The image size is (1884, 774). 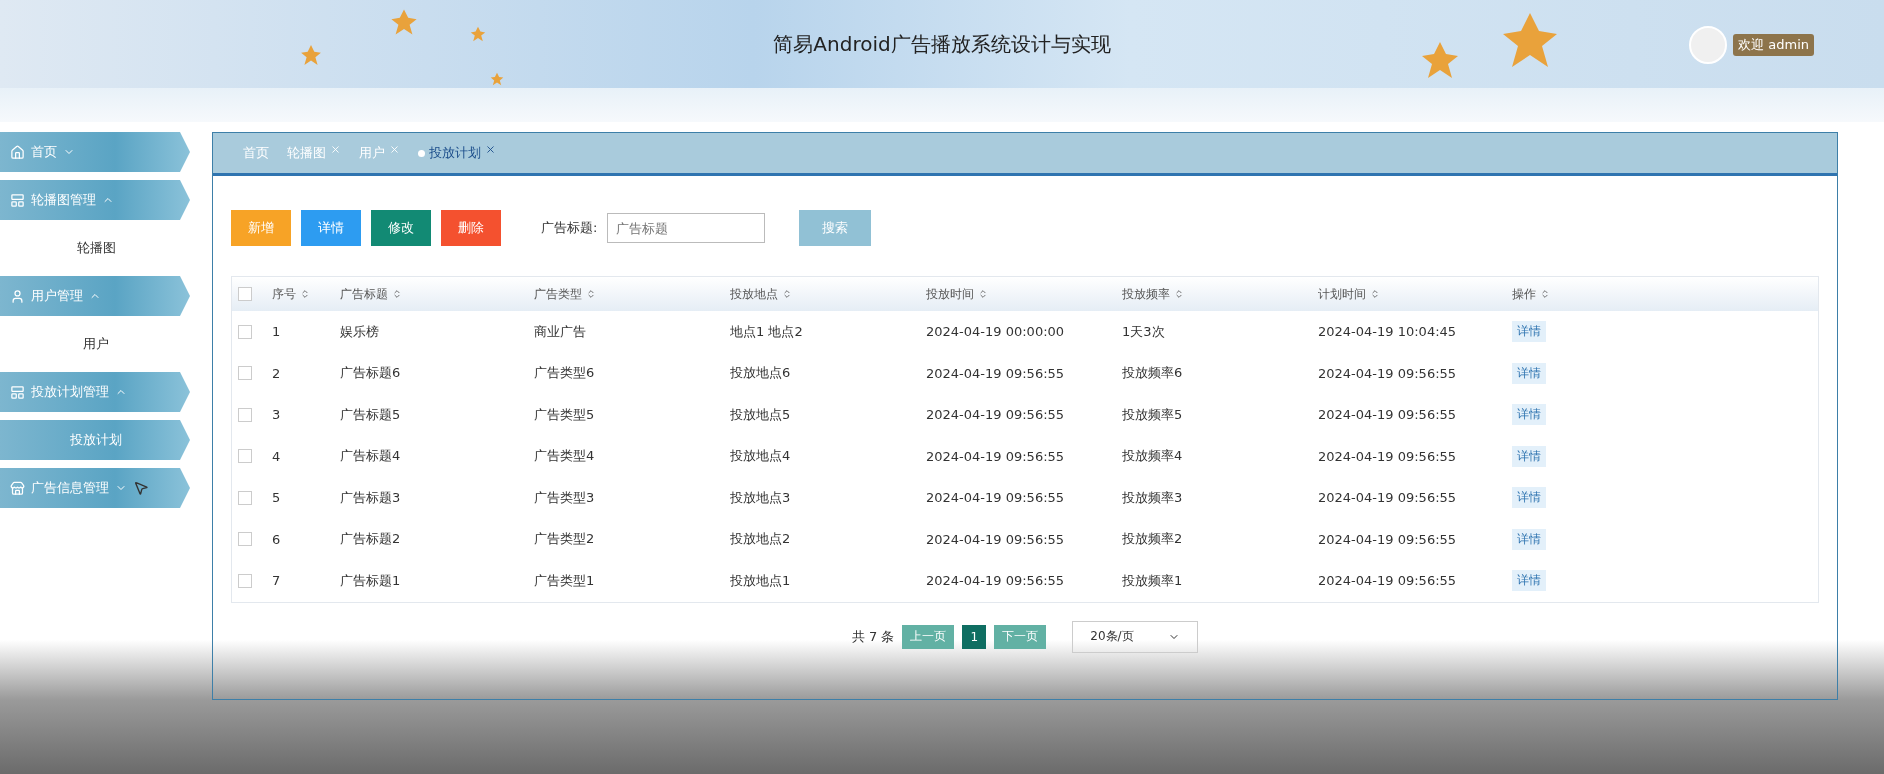 What do you see at coordinates (1020, 636) in the screenshot?
I see `next-page-button: 下一页` at bounding box center [1020, 636].